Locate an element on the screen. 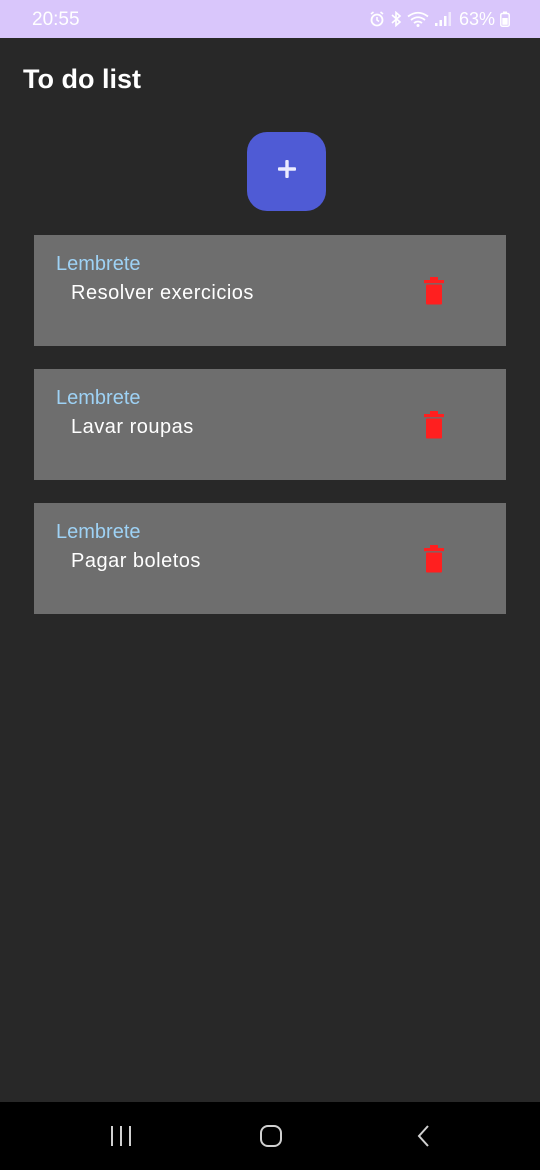 This screenshot has width=540, height=1170. task-card: Lembrete Lavar roupas is located at coordinates (270, 424).